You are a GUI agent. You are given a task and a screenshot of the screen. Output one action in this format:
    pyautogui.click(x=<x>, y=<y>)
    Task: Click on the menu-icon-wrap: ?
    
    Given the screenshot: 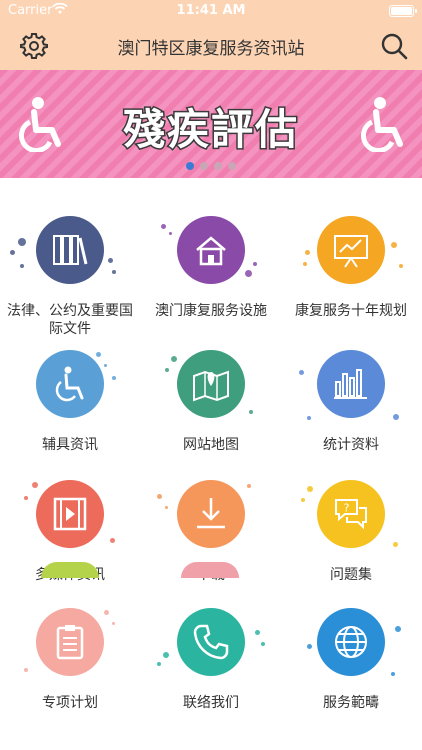 What is the action you would take?
    pyautogui.click(x=351, y=497)
    